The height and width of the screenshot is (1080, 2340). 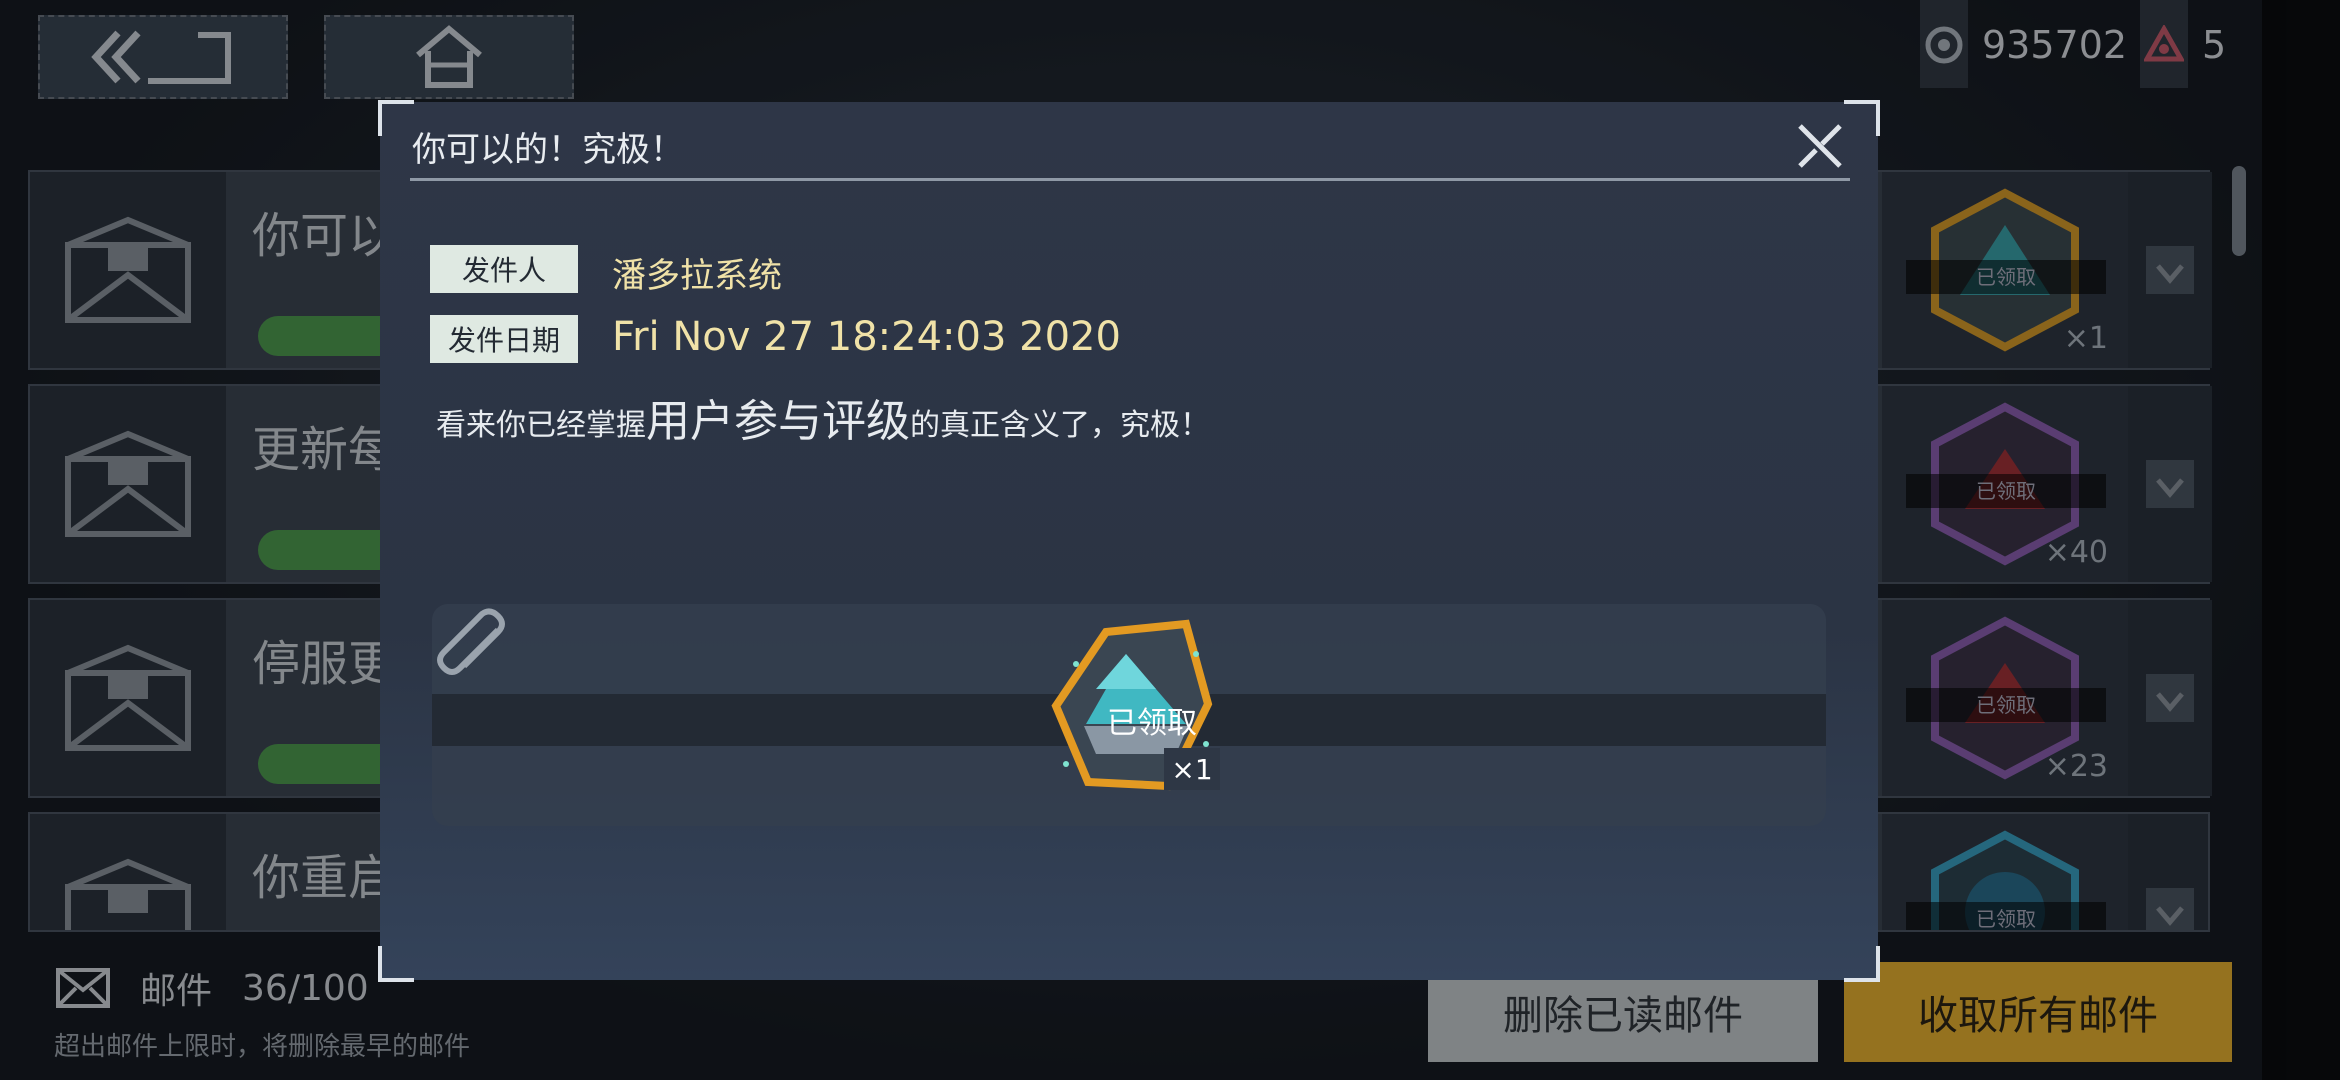 I want to click on sender-name: 潘多拉系统, so click(x=697, y=276).